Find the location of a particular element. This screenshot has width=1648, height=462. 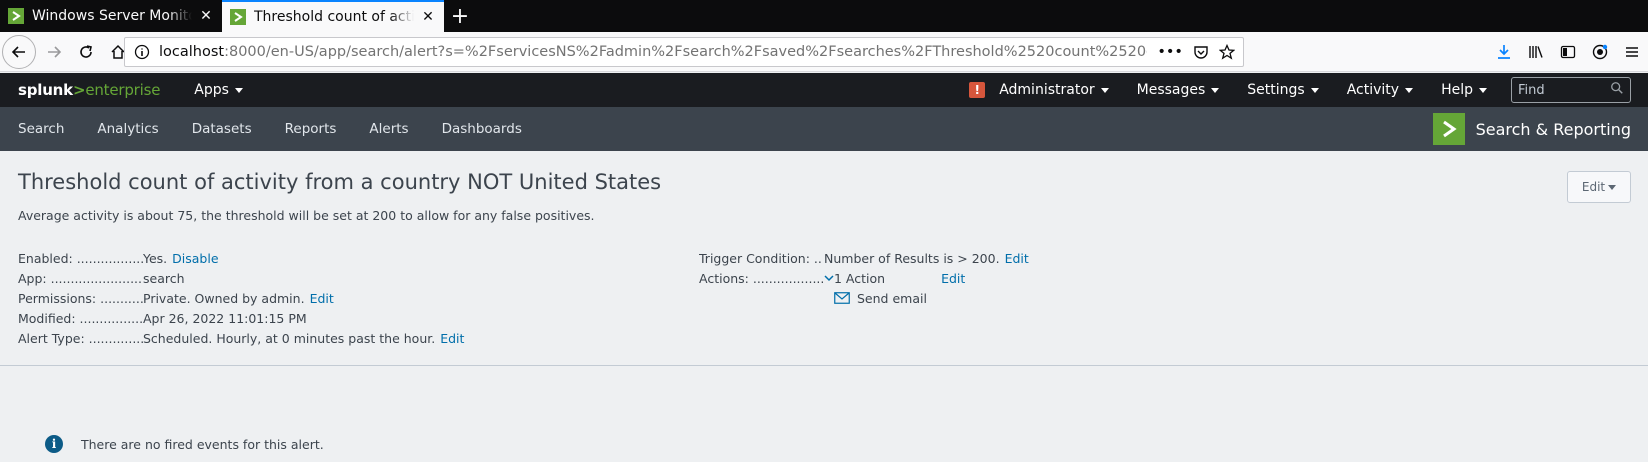

activity-menu: Activity is located at coordinates (1380, 90).